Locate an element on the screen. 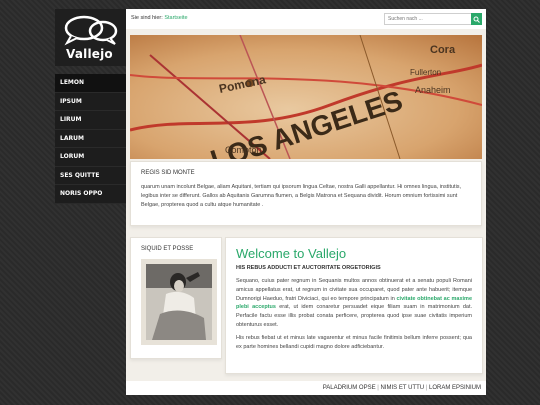 The image size is (540, 405). side-box: SIQUID ET POSSE is located at coordinates (176, 298).